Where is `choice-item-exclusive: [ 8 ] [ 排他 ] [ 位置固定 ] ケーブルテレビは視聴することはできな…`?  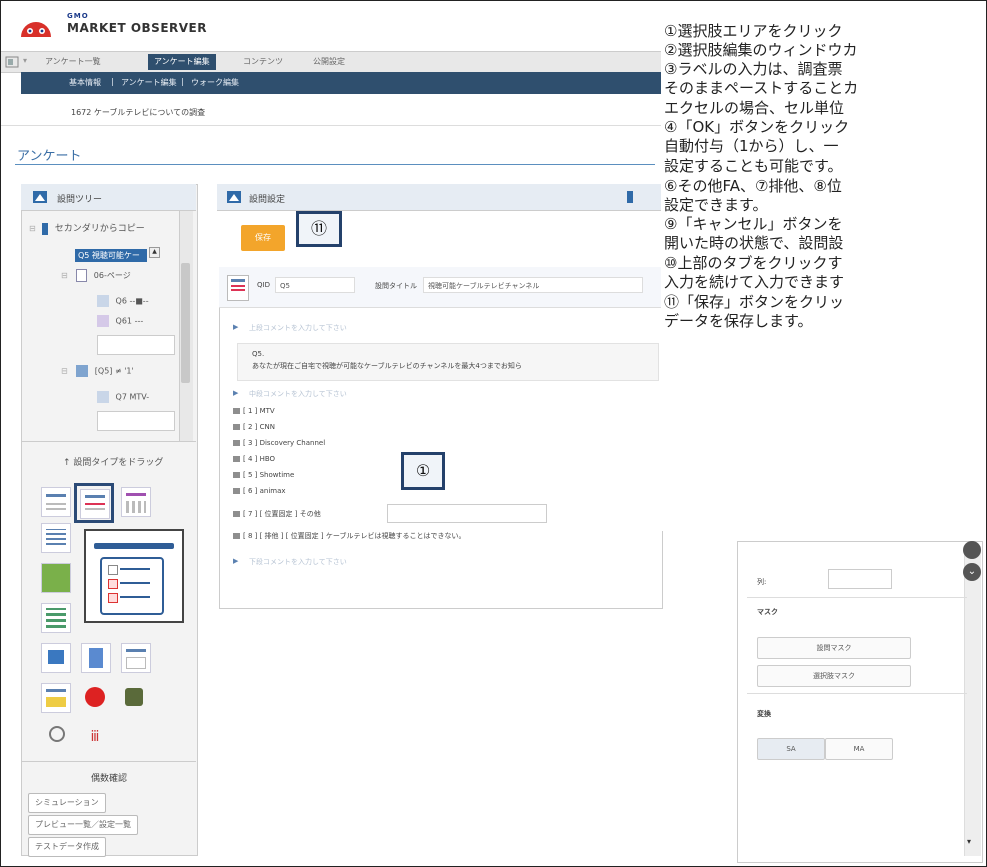
choice-item-exclusive: [ 8 ] [ 排他 ] [ 位置固定 ] ケーブルテレビは視聴することはできな… is located at coordinates (349, 536).